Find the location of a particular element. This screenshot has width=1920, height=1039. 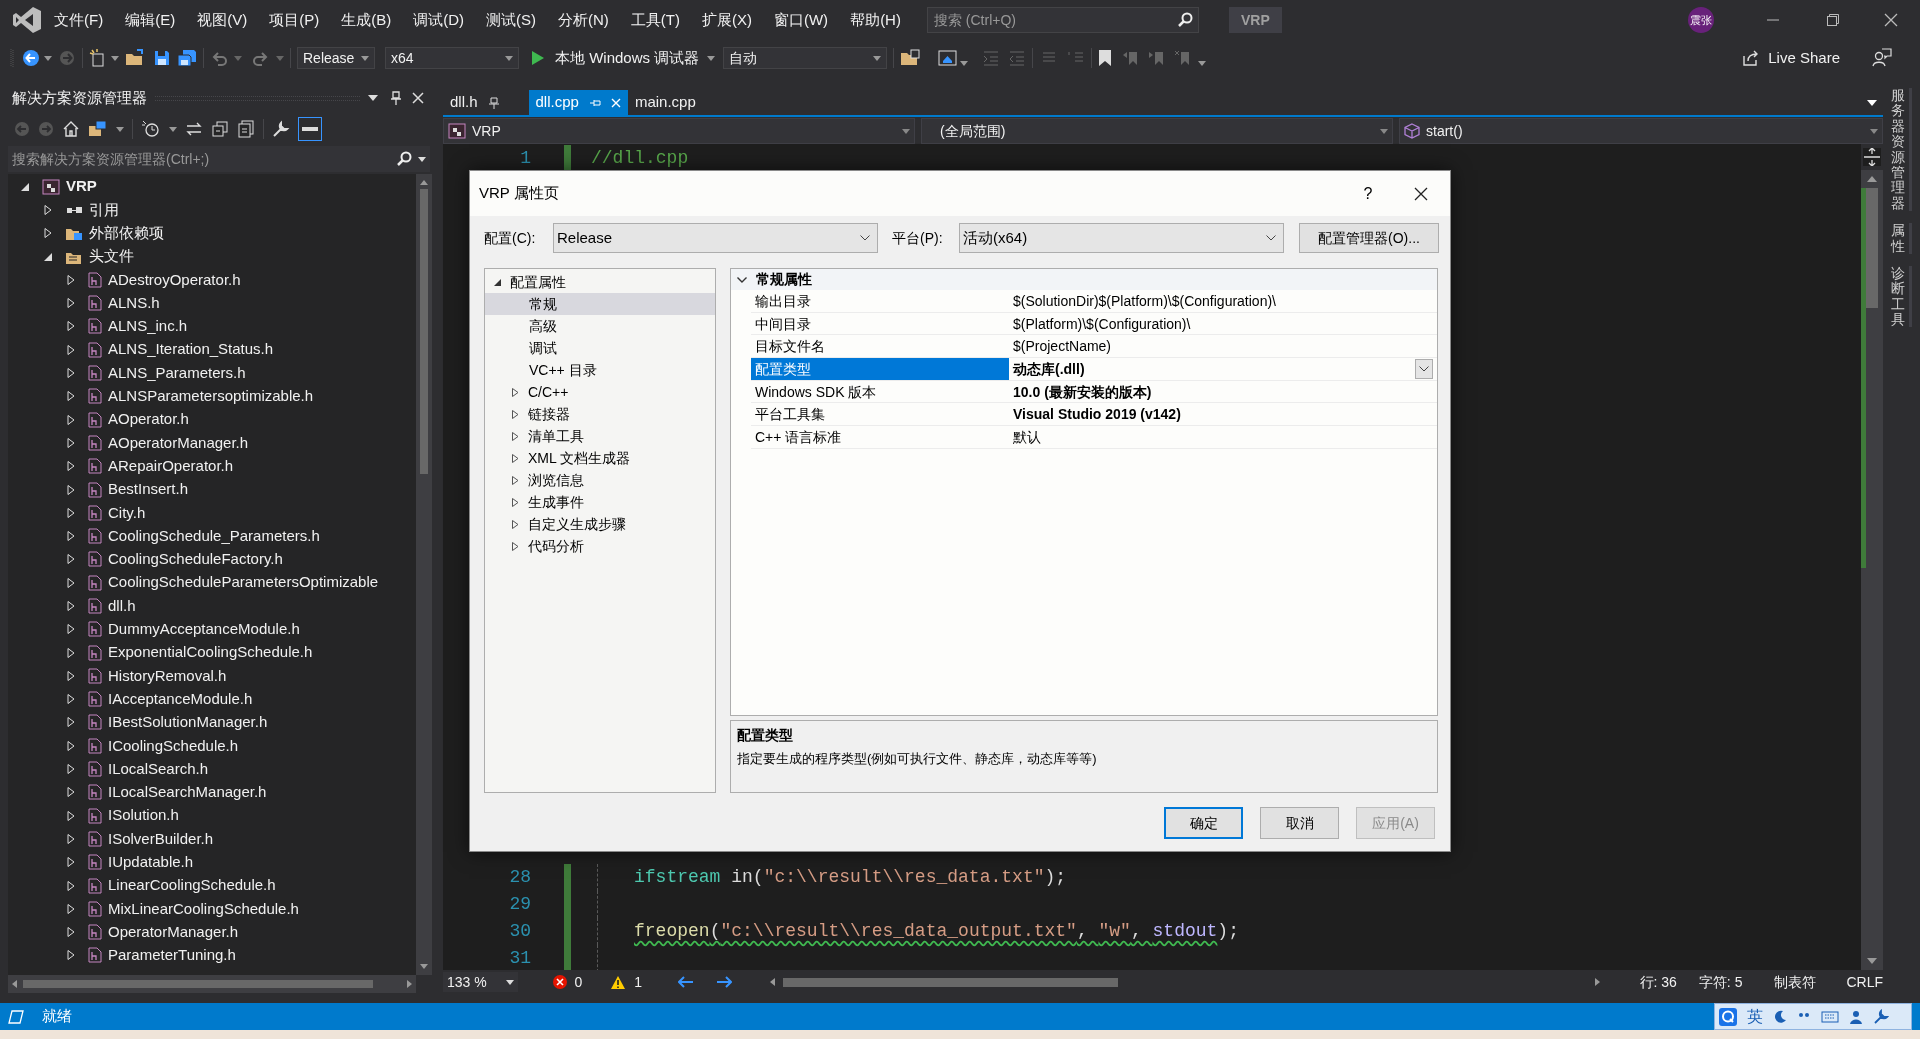

menu-item: 帮助(H) is located at coordinates (875, 20).